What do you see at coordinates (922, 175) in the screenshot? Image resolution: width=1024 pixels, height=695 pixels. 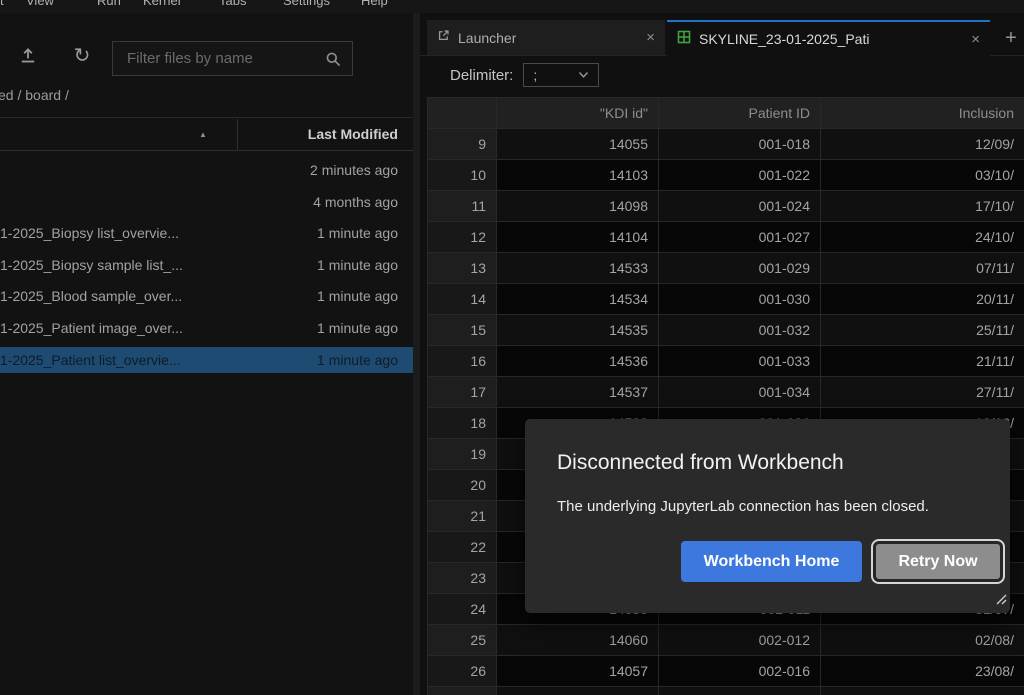 I see `cell-inclusion: 03/10/` at bounding box center [922, 175].